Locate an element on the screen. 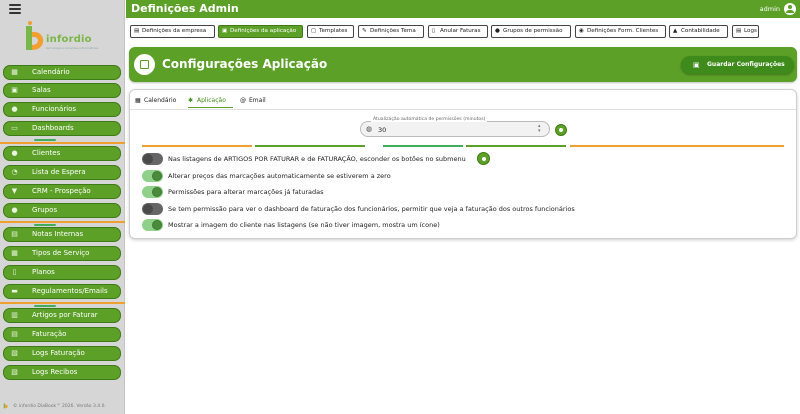  sidebar-item-crm: ▼ CRM - Prospeção is located at coordinates (62, 191).